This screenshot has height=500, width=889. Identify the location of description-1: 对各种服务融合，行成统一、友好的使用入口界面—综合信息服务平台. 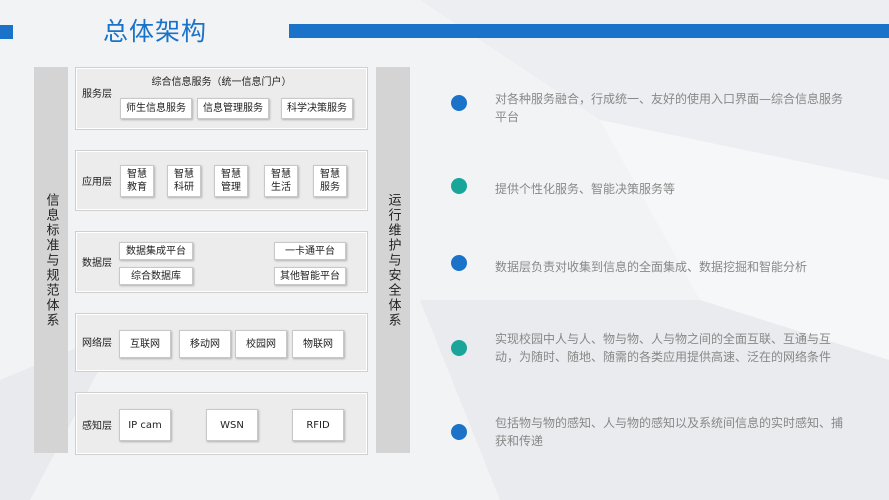
(669, 108).